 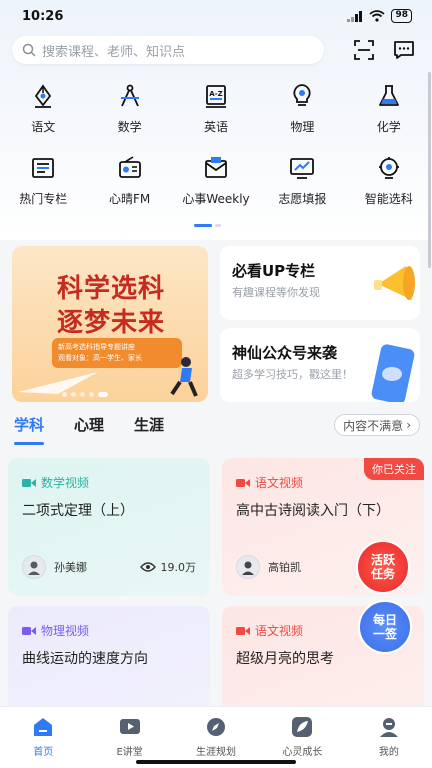 I want to click on grid-item-label: 英语, so click(x=215, y=127).